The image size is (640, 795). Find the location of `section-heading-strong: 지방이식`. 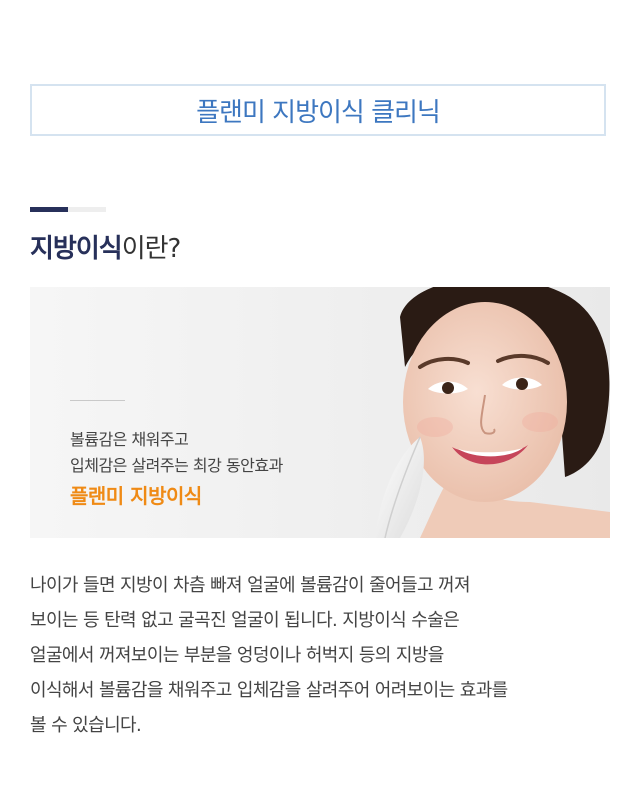

section-heading-strong: 지방이식 is located at coordinates (76, 249).